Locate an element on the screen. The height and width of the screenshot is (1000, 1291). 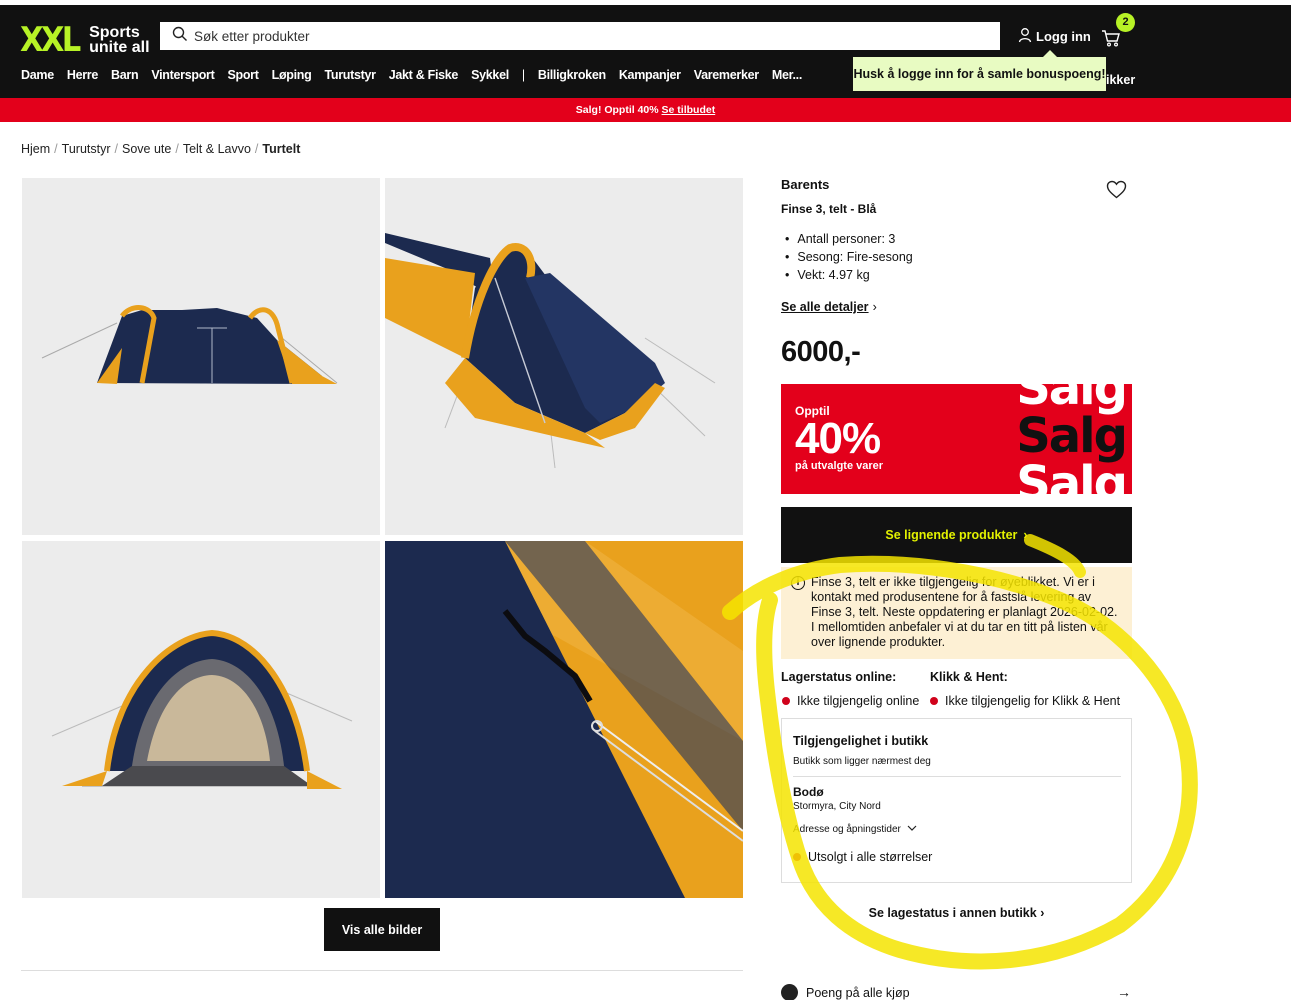
promo-text: Salg! Opptil 40% is located at coordinates (617, 110).